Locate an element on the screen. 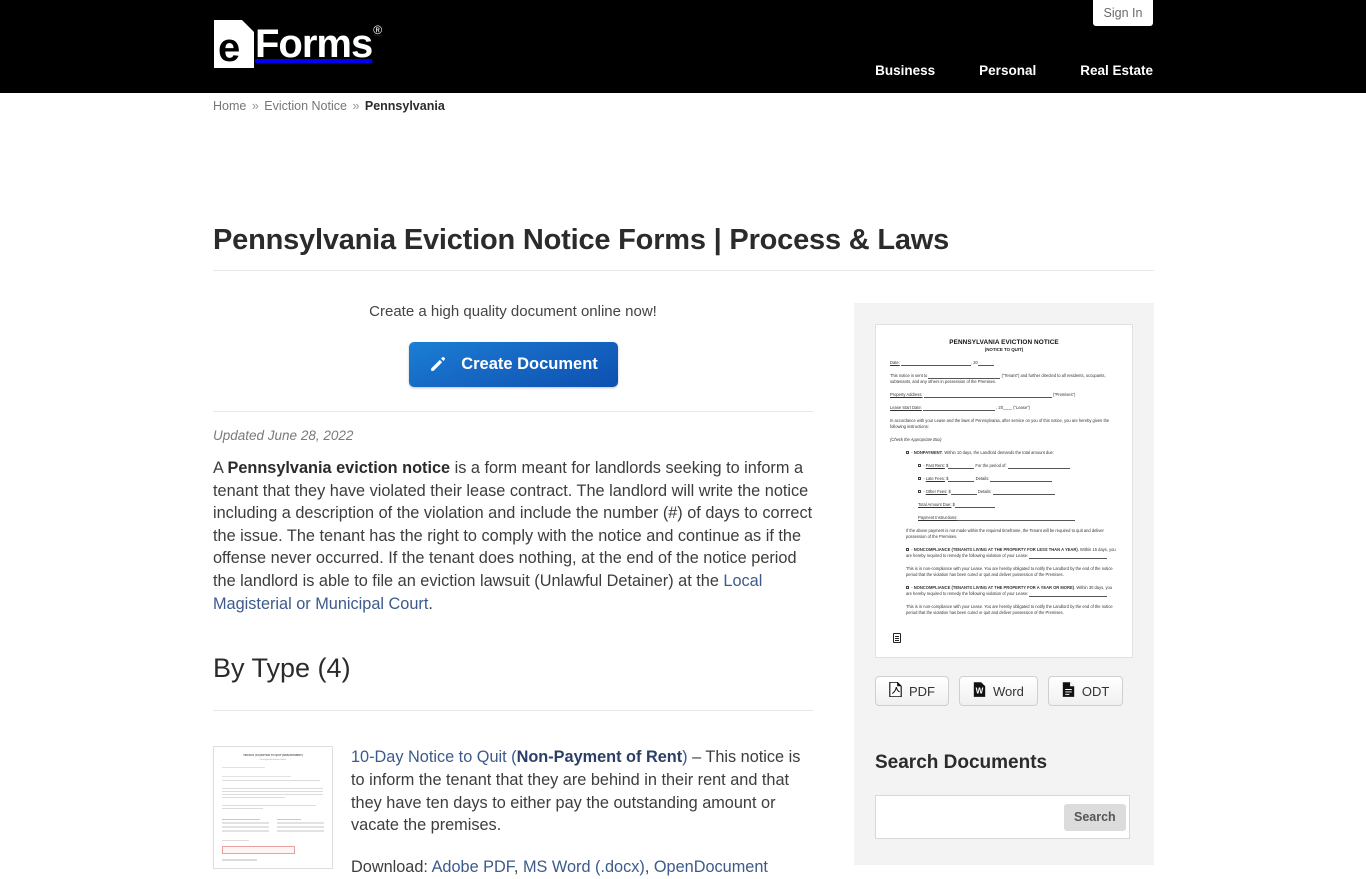  search-box: Search is located at coordinates (1002, 817).